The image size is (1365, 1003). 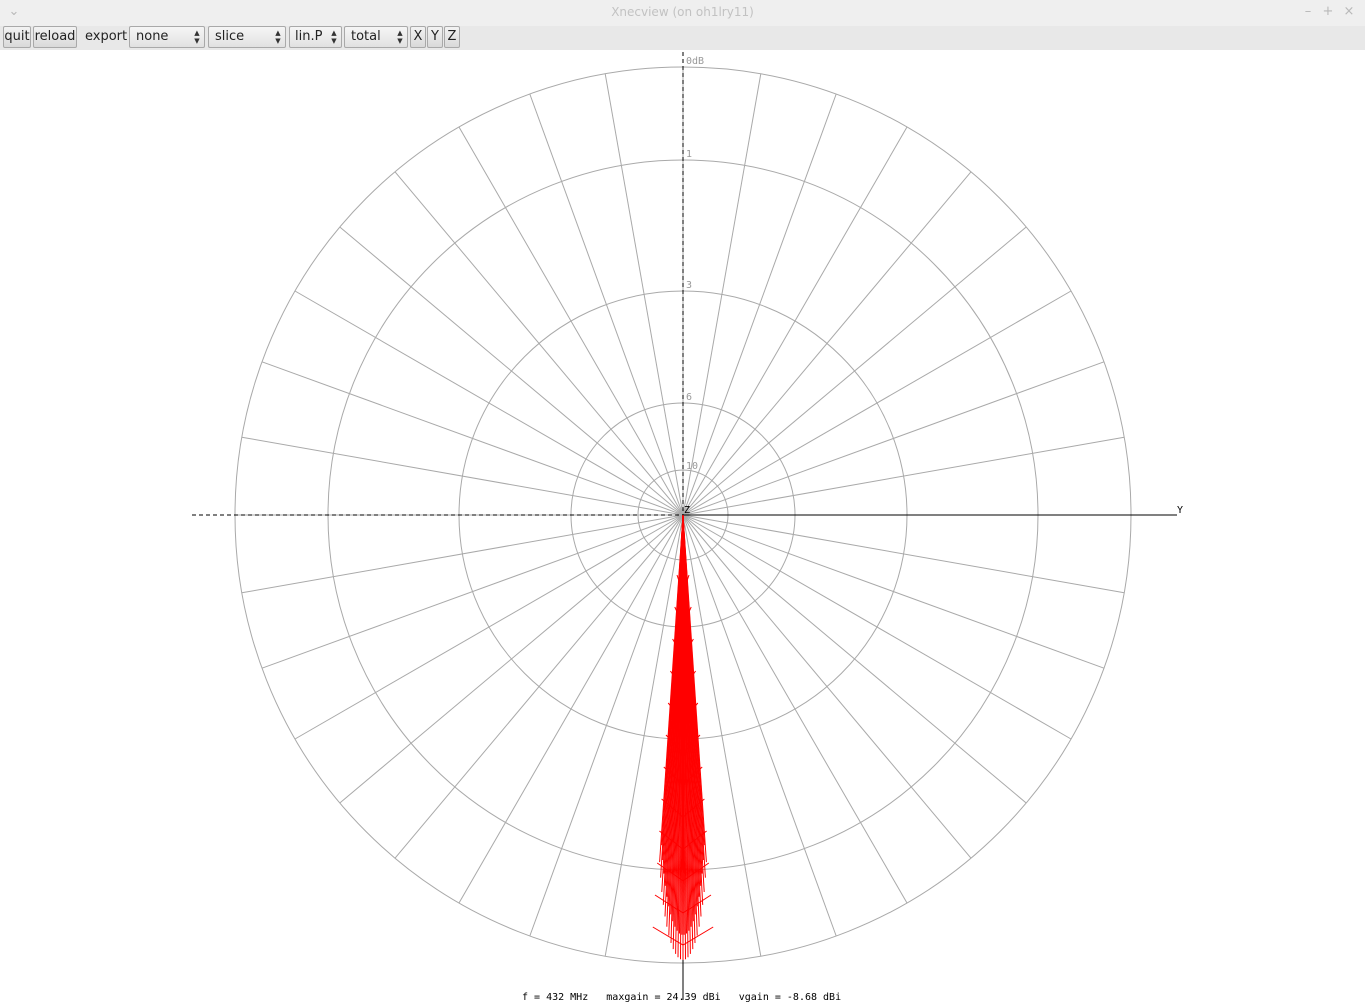 I want to click on polarization-select: total ▲ ▼, so click(x=376, y=37).